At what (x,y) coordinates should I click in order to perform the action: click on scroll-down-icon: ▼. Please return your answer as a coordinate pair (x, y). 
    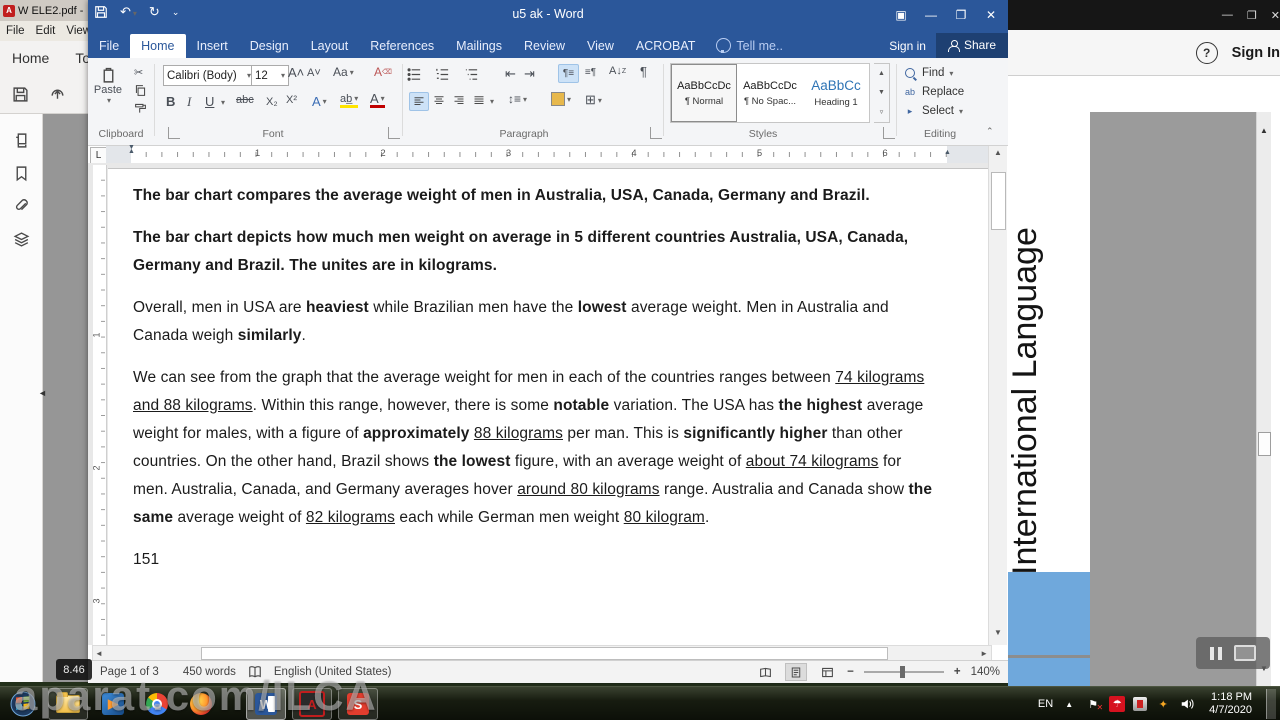
    Looking at the image, I should click on (998, 632).